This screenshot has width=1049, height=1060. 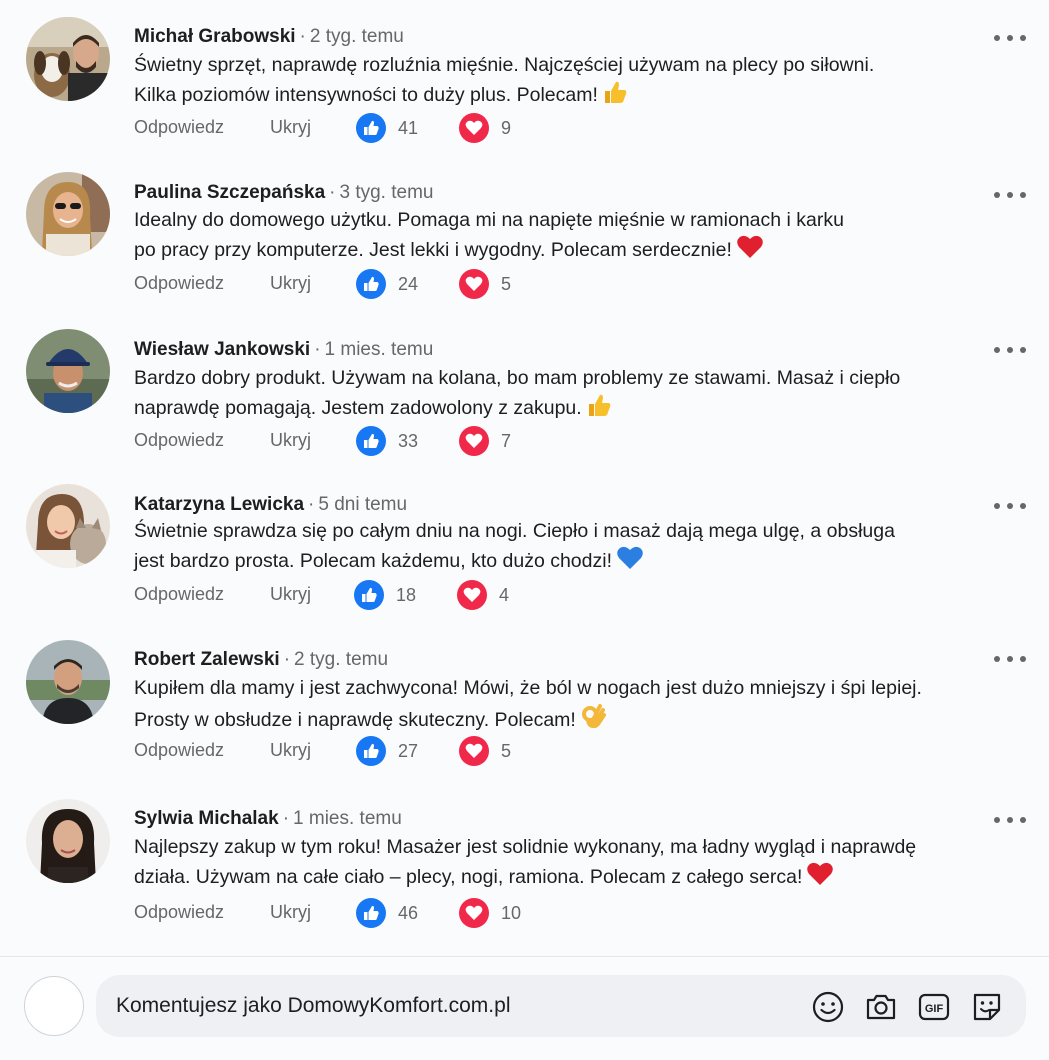 I want to click on like-count: 33, so click(x=408, y=440).